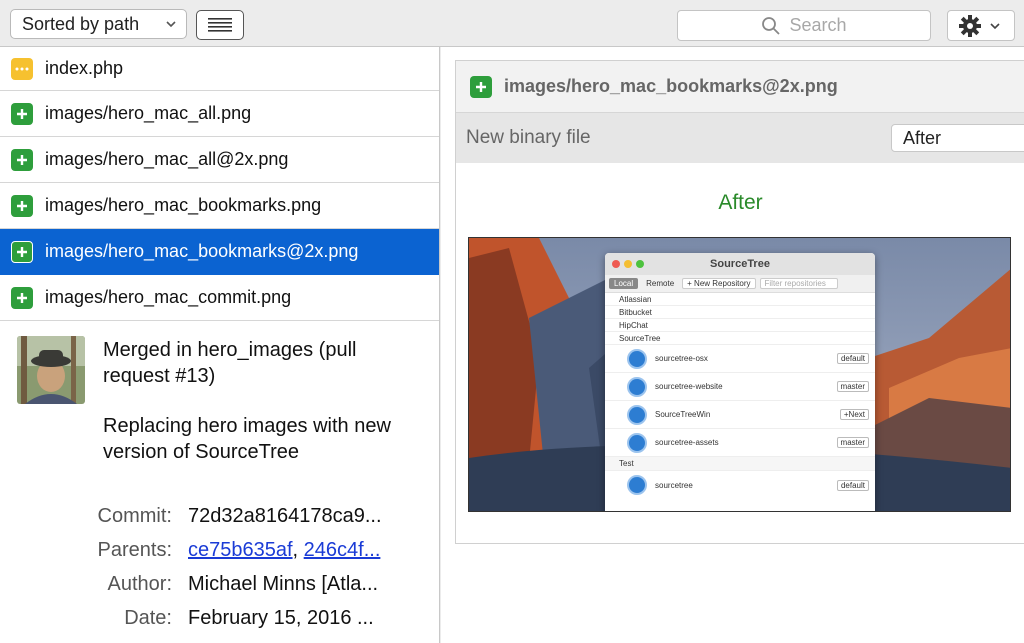  Describe the element at coordinates (740, 443) in the screenshot. I see `repo-row: sourcetree-assets master` at that location.